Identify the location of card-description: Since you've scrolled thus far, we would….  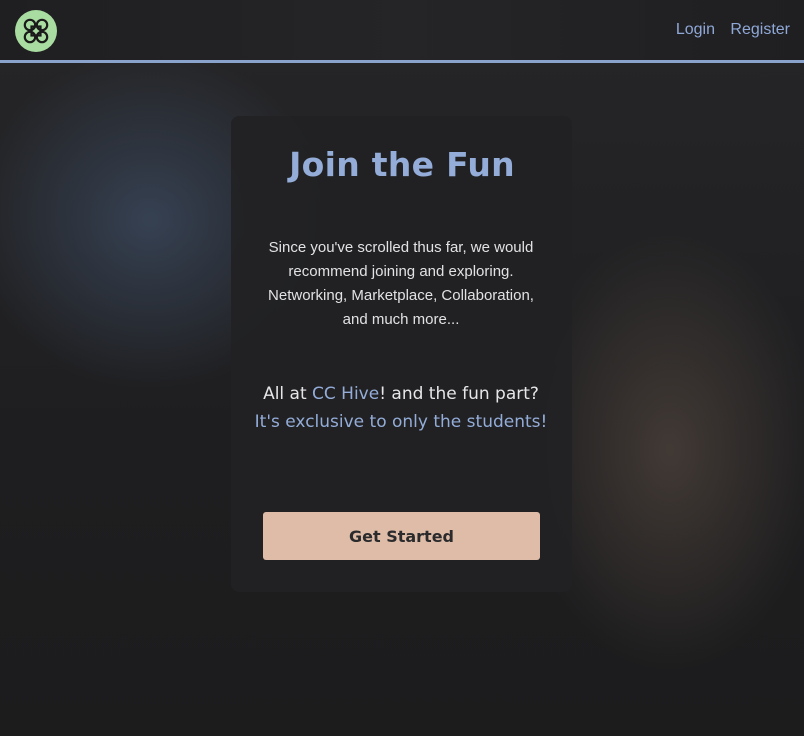
(401, 283).